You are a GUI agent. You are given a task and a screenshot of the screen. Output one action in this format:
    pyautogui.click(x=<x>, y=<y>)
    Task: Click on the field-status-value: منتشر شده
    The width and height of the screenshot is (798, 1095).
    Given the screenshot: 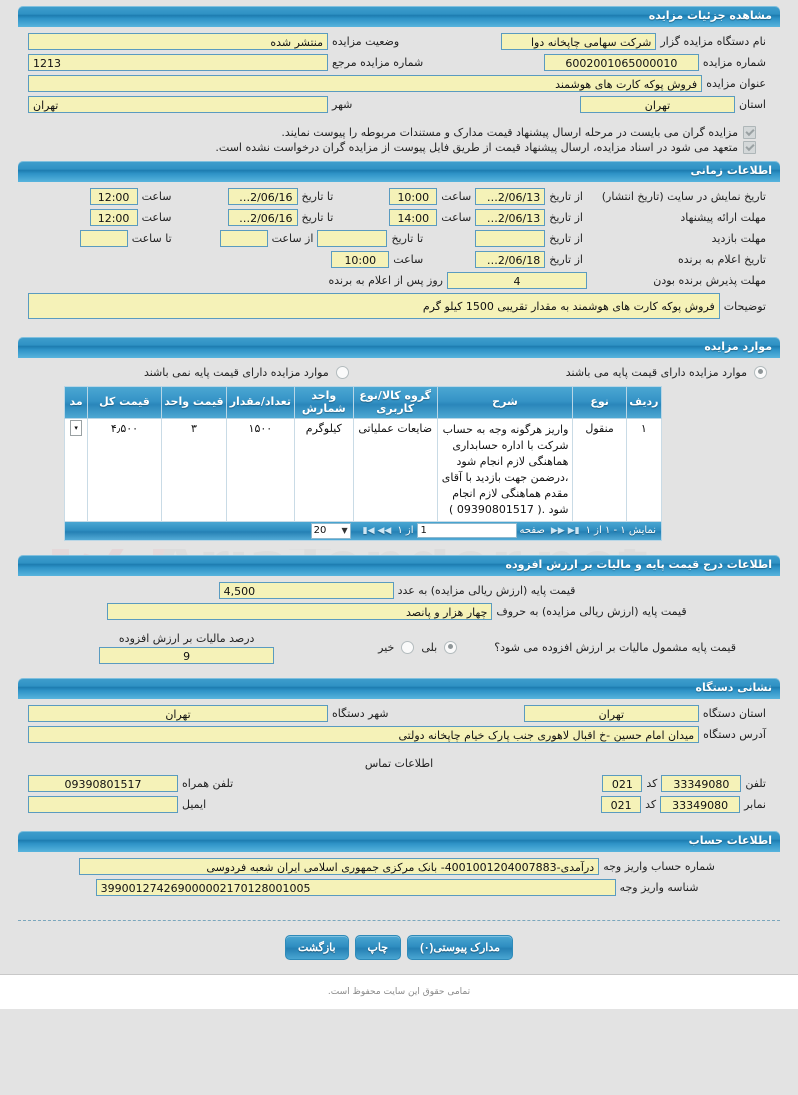 What is the action you would take?
    pyautogui.click(x=178, y=41)
    